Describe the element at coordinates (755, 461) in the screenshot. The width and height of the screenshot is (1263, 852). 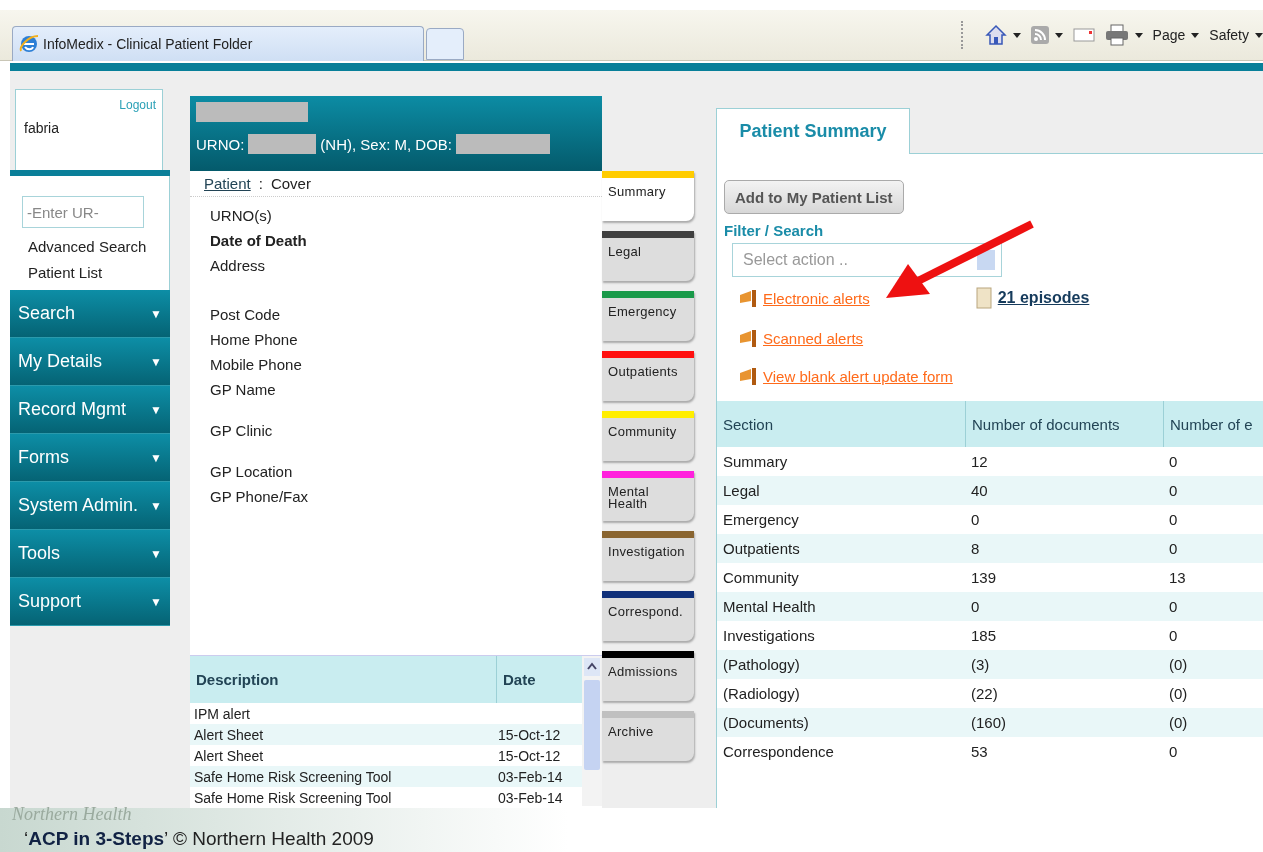
I see `table-cell-text: Summary` at that location.